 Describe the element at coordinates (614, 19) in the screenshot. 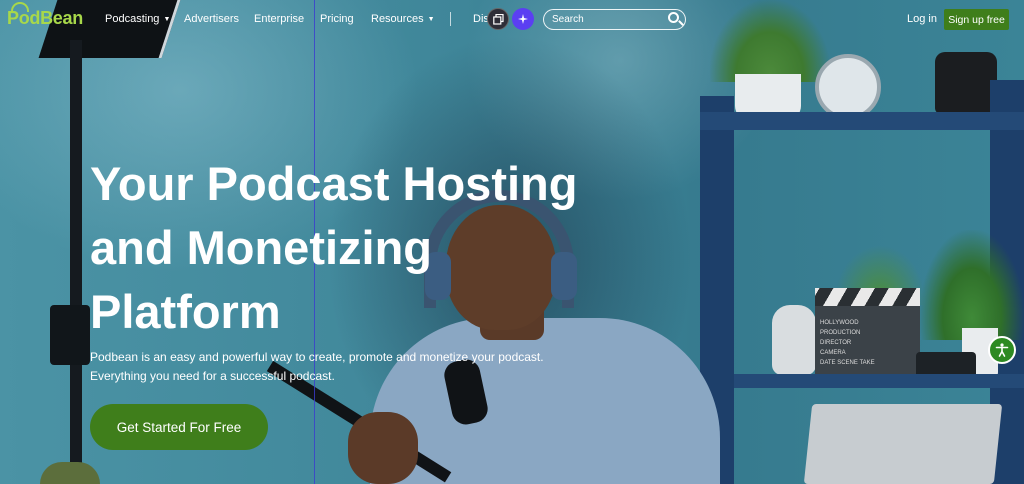

I see `search-input: Search` at that location.